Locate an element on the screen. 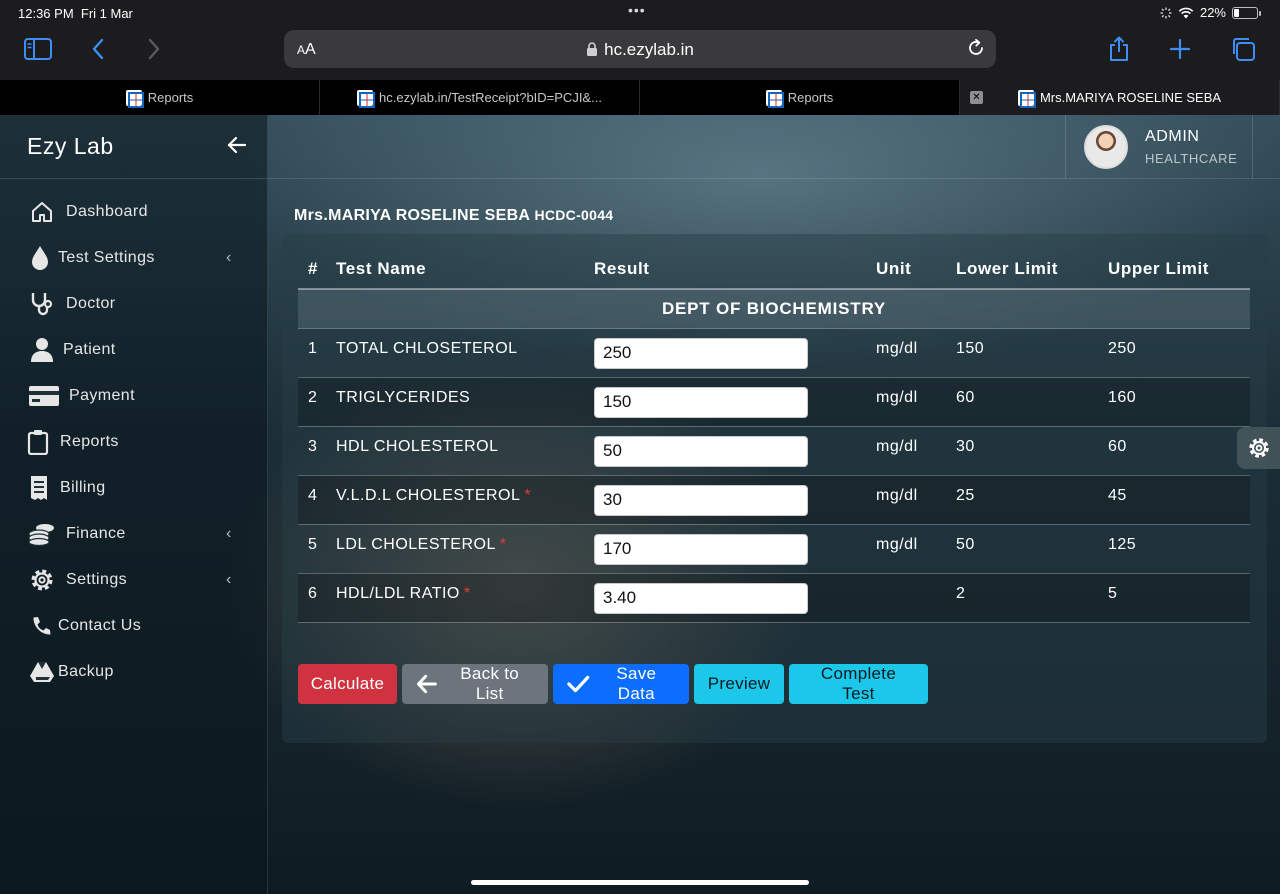  unit is located at coordinates (916, 598).